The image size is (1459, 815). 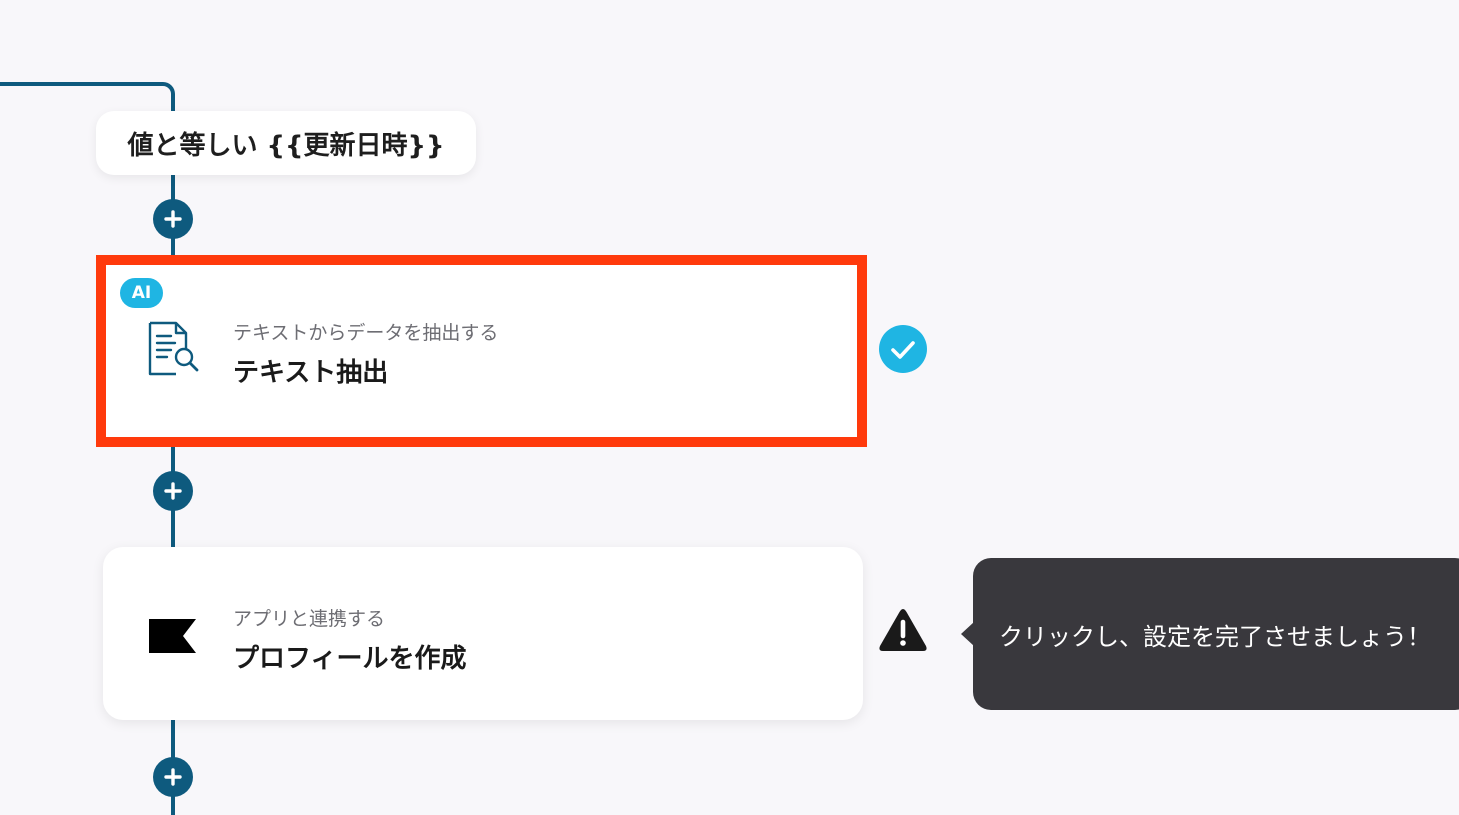 I want to click on step-subtitle: テキストからデータを抽出する, so click(x=366, y=333).